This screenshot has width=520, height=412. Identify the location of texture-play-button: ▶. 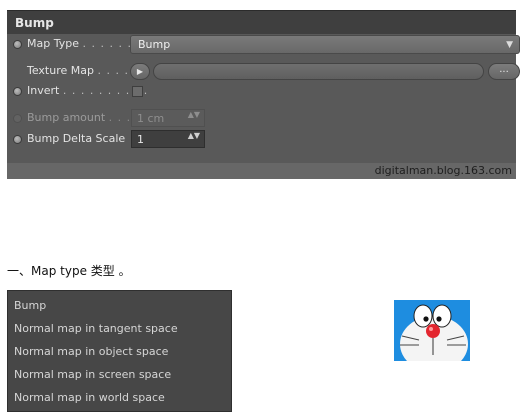
(140, 71).